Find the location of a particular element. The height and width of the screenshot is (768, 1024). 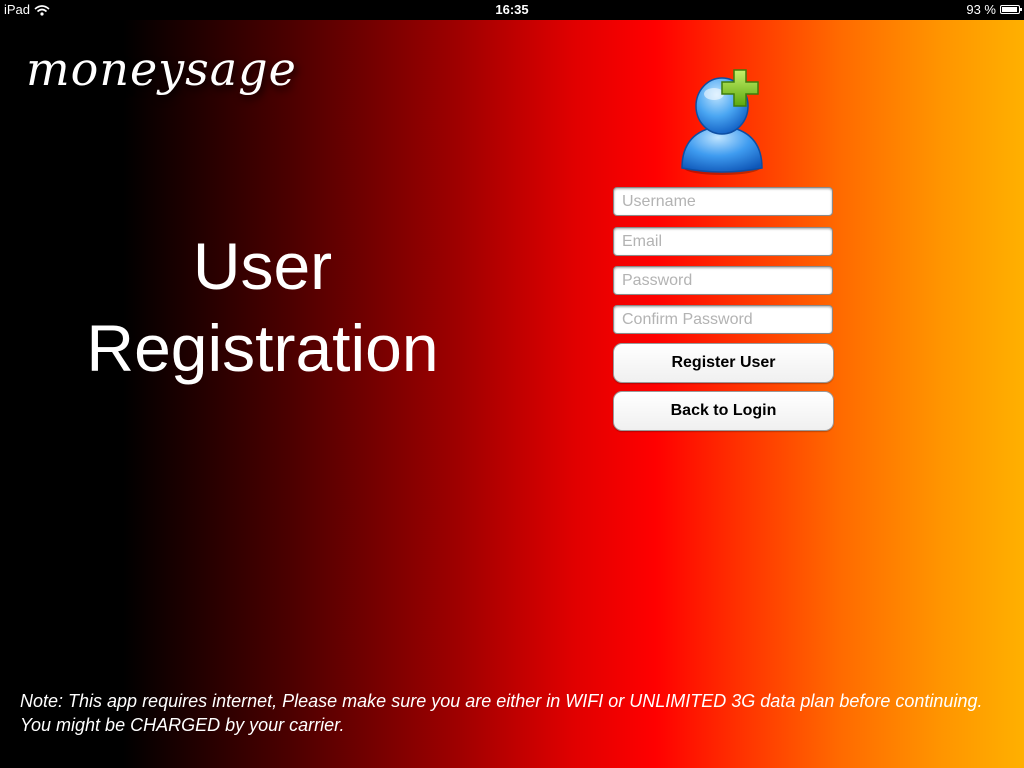

battery-icon is located at coordinates (1011, 9).